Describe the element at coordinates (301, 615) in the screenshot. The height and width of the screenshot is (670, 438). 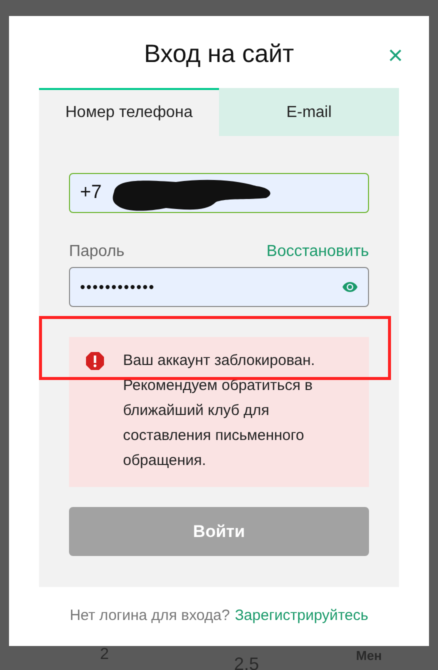
I see `register-link: Зарегистрируйтесь` at that location.